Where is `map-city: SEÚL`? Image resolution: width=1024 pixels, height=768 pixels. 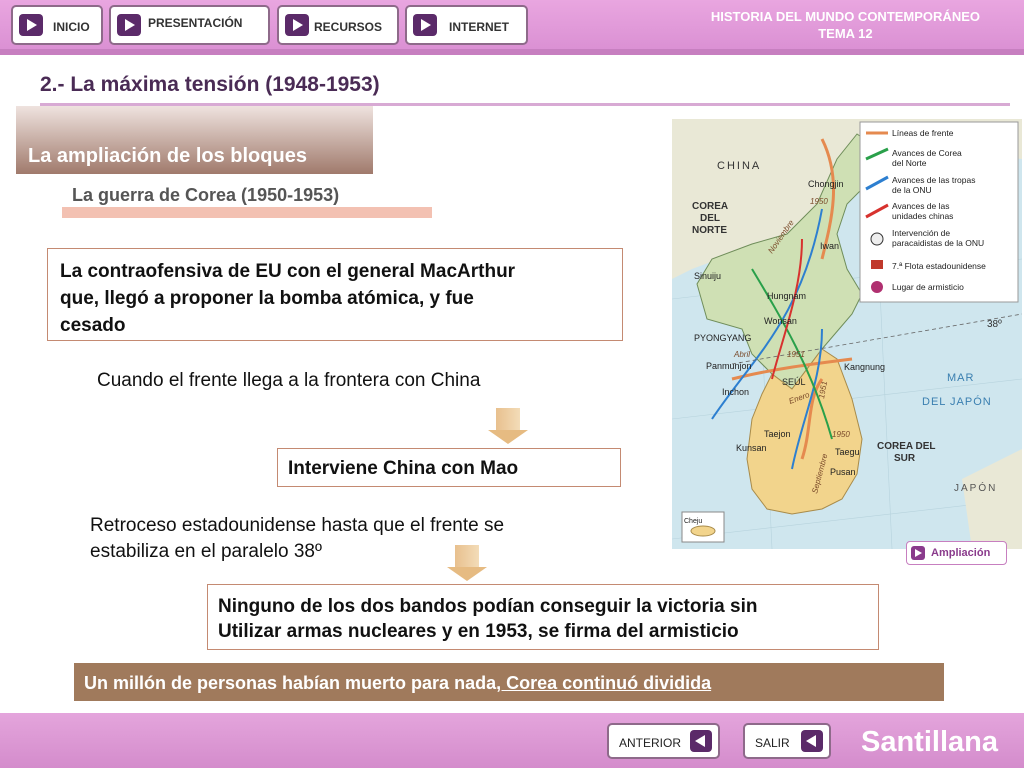
map-city: SEÚL is located at coordinates (794, 382).